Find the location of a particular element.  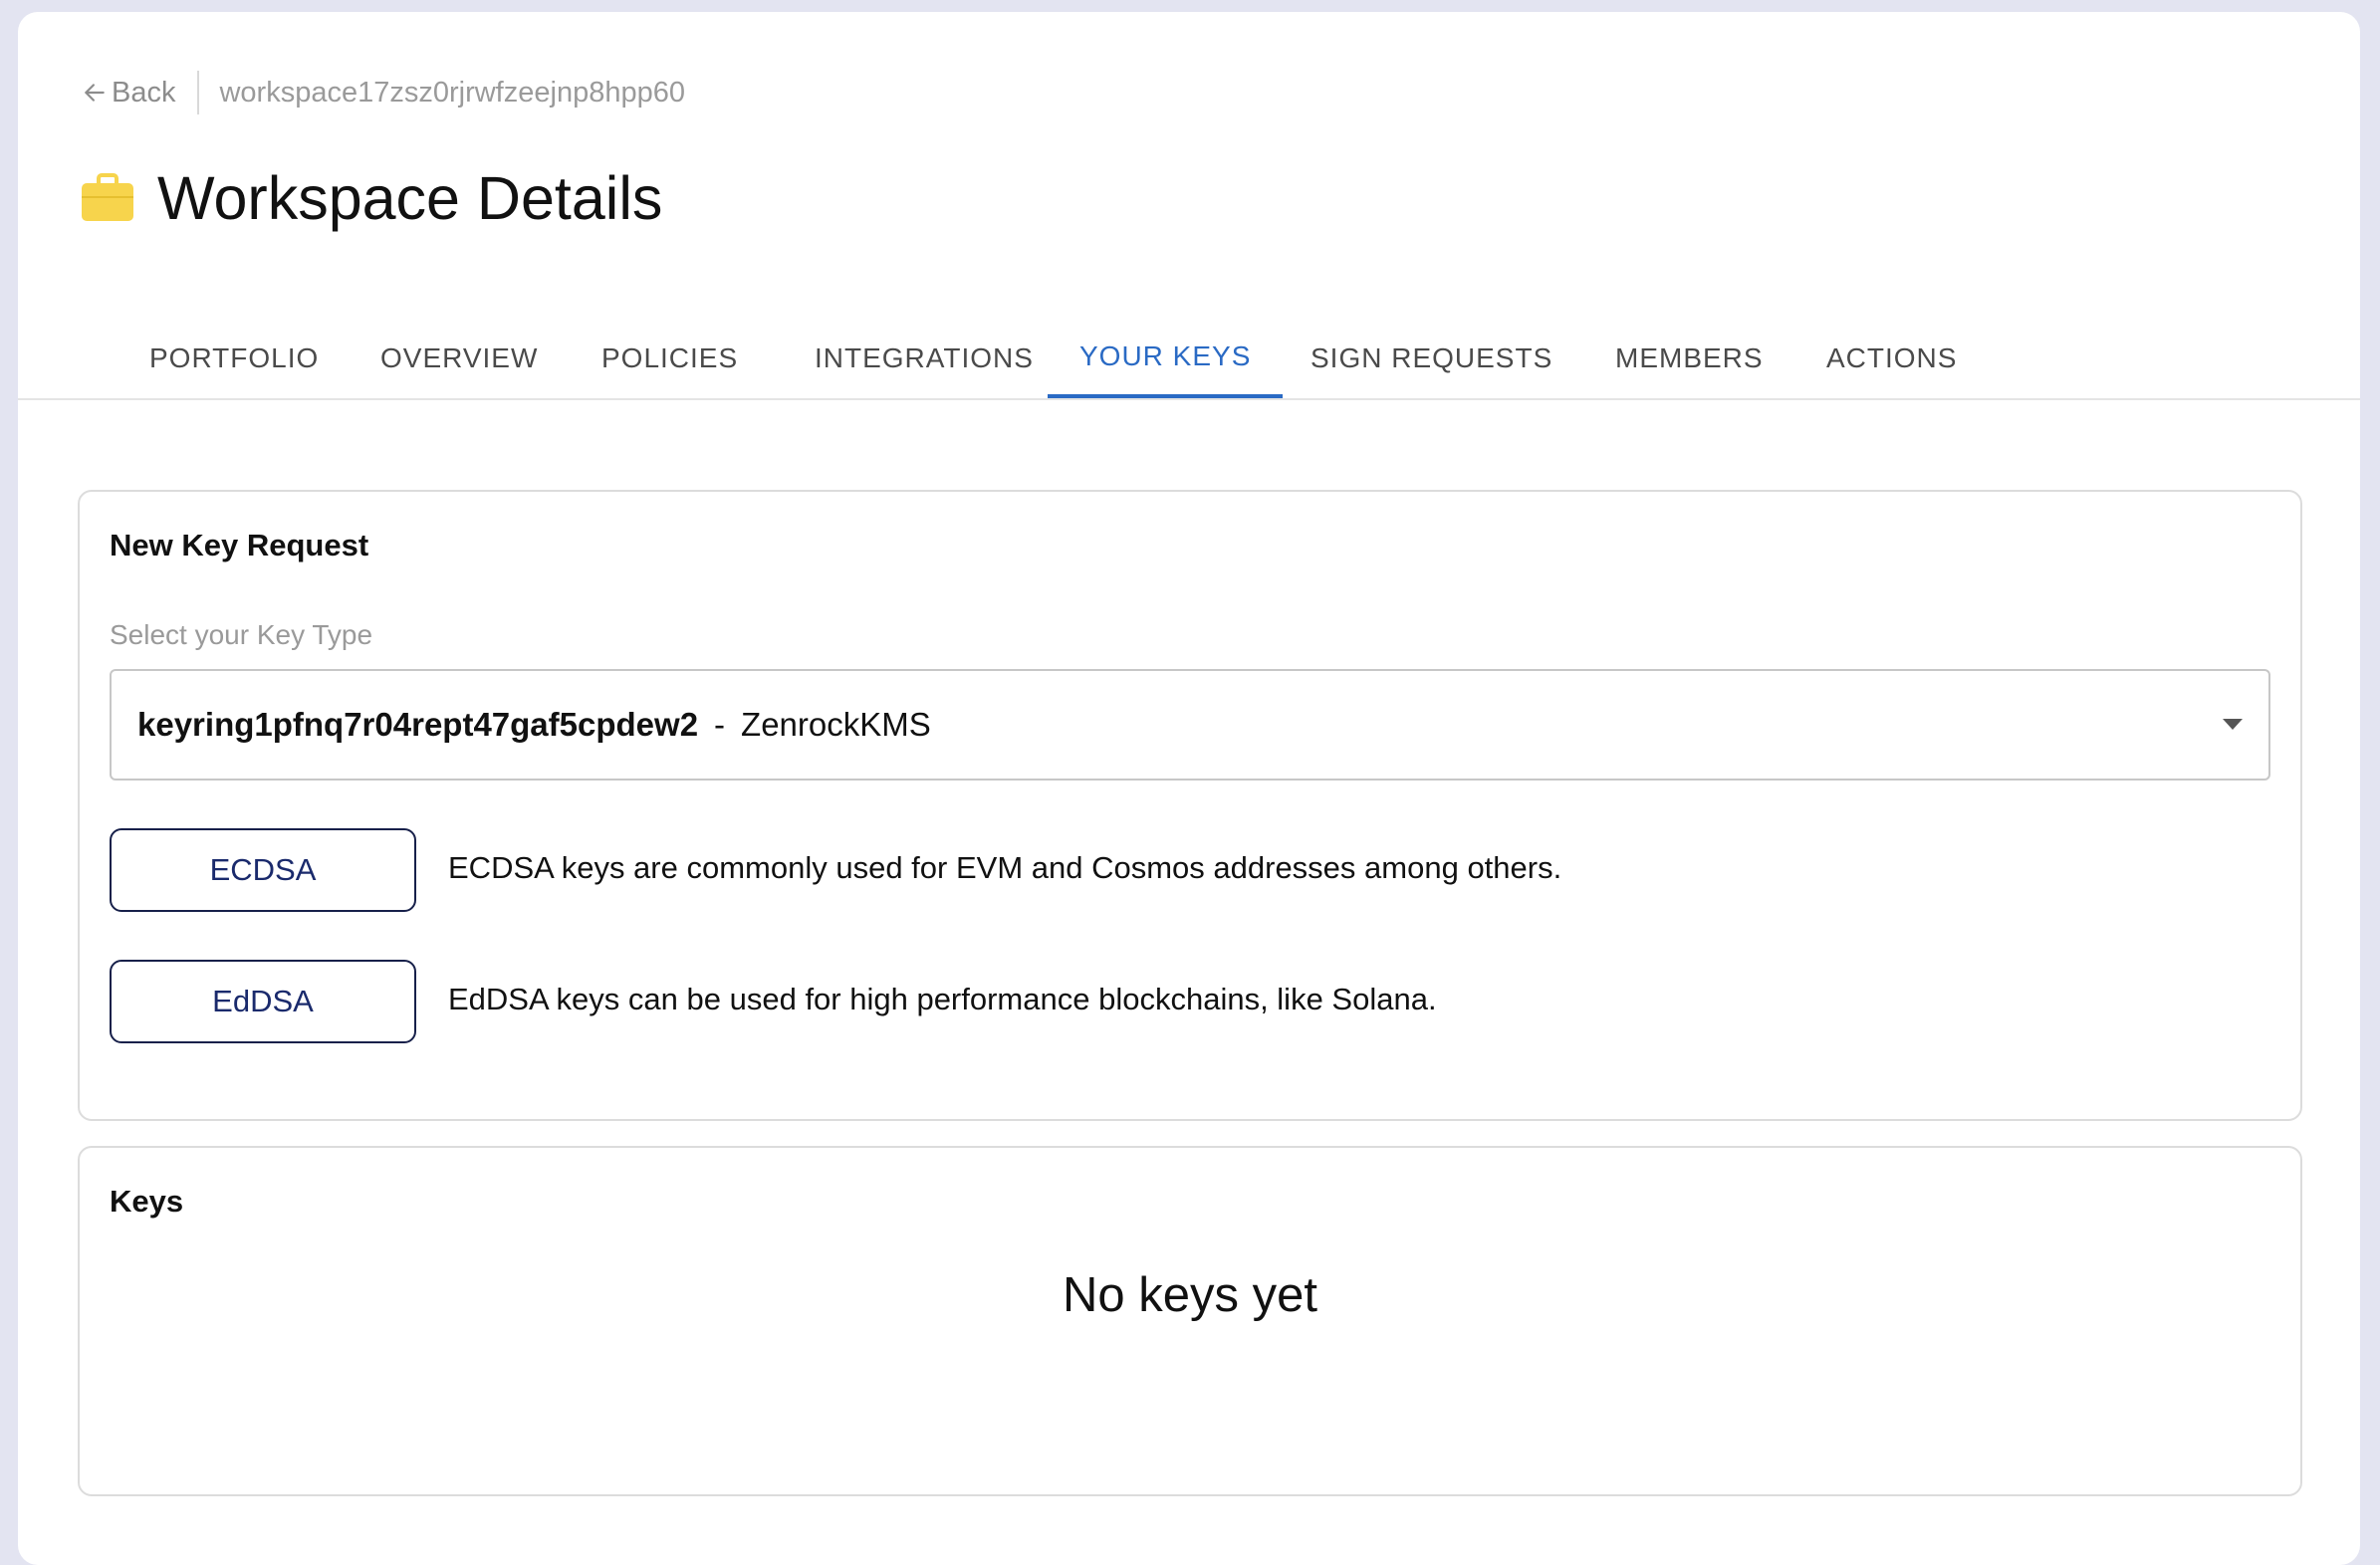

breadcrumb-divider is located at coordinates (198, 92).